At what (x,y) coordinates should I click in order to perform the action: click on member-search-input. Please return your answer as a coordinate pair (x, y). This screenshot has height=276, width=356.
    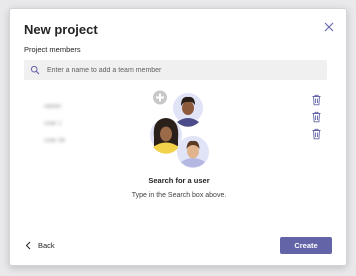
    Looking at the image, I should click on (182, 70).